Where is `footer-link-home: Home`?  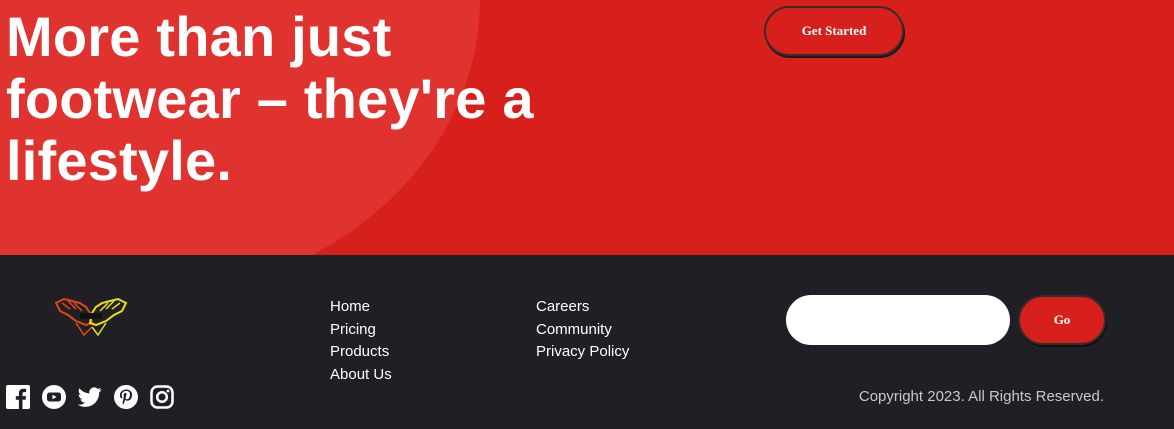 footer-link-home: Home is located at coordinates (350, 306).